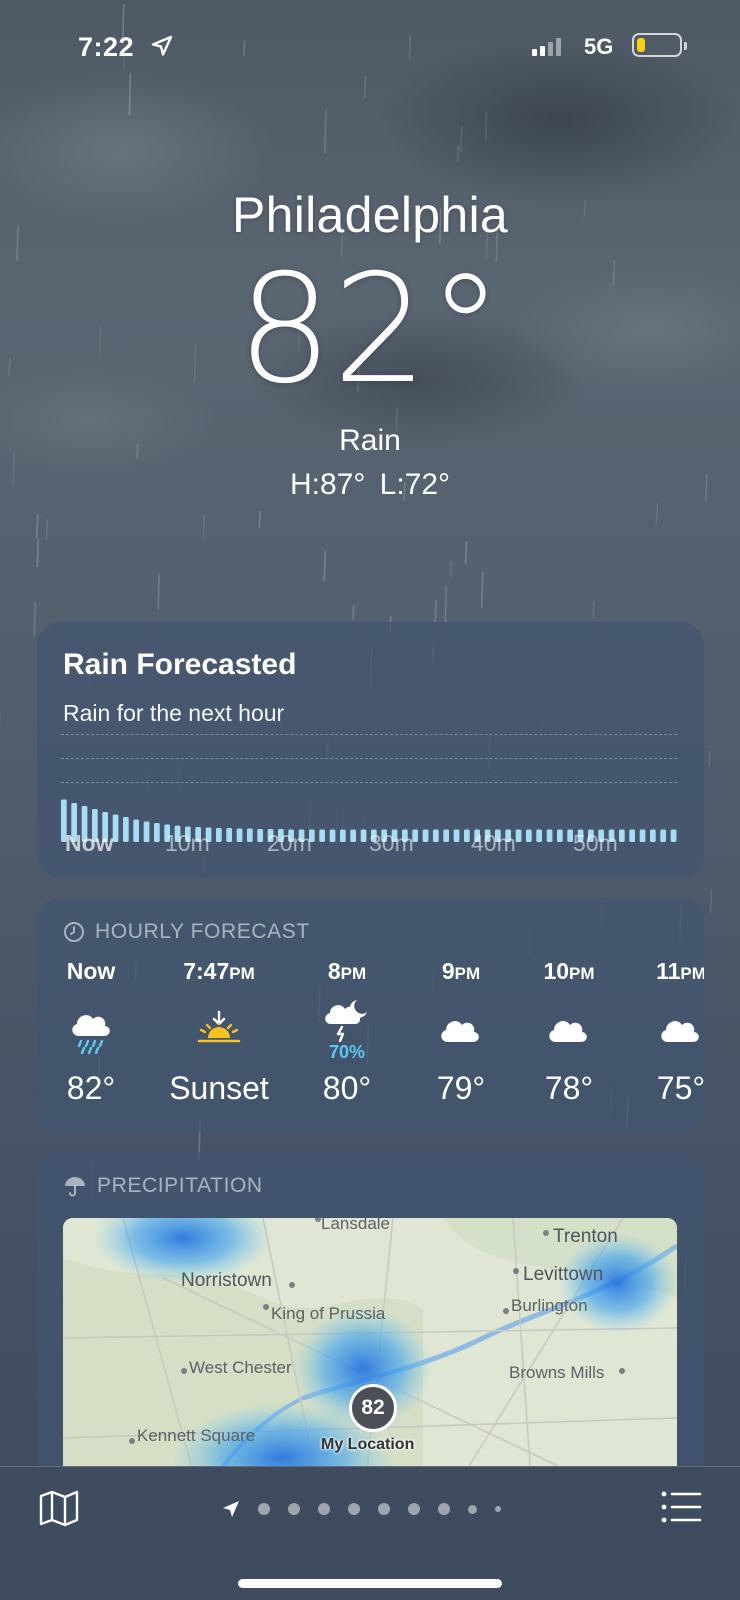 Image resolution: width=740 pixels, height=1600 pixels. I want to click on hour-time: 8PM, so click(347, 971).